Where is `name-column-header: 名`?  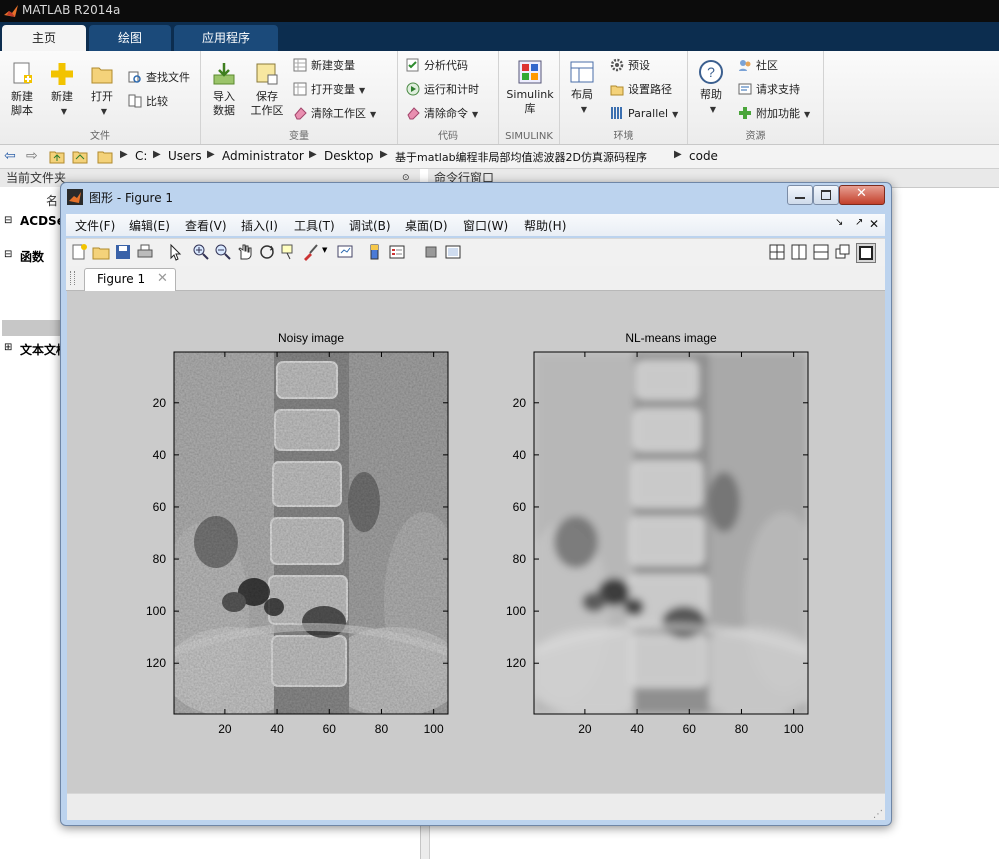 name-column-header: 名 is located at coordinates (52, 200).